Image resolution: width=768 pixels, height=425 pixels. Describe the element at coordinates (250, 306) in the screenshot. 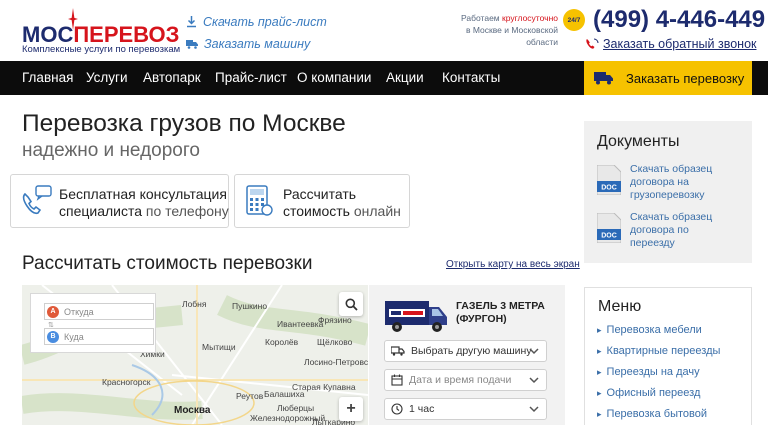

I see `map-label: Пушкино` at that location.